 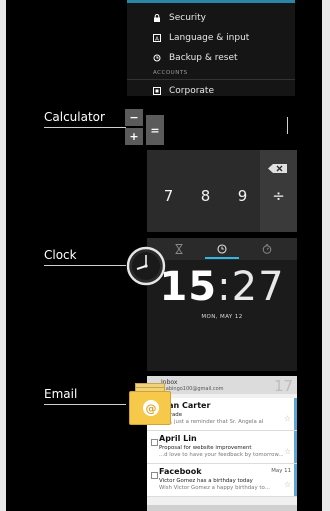 I want to click on app-label-clock: Clock, so click(x=60, y=255).